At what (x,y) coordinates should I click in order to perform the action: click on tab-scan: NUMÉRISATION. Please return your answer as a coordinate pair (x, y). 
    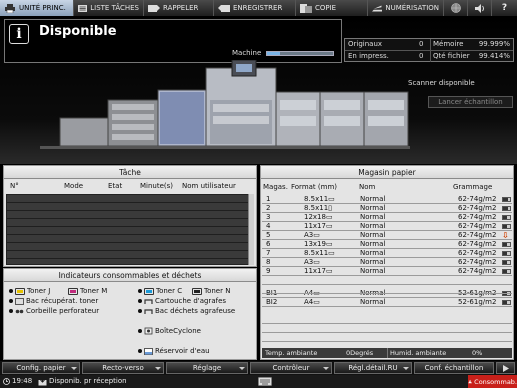
    Looking at the image, I should click on (406, 8).